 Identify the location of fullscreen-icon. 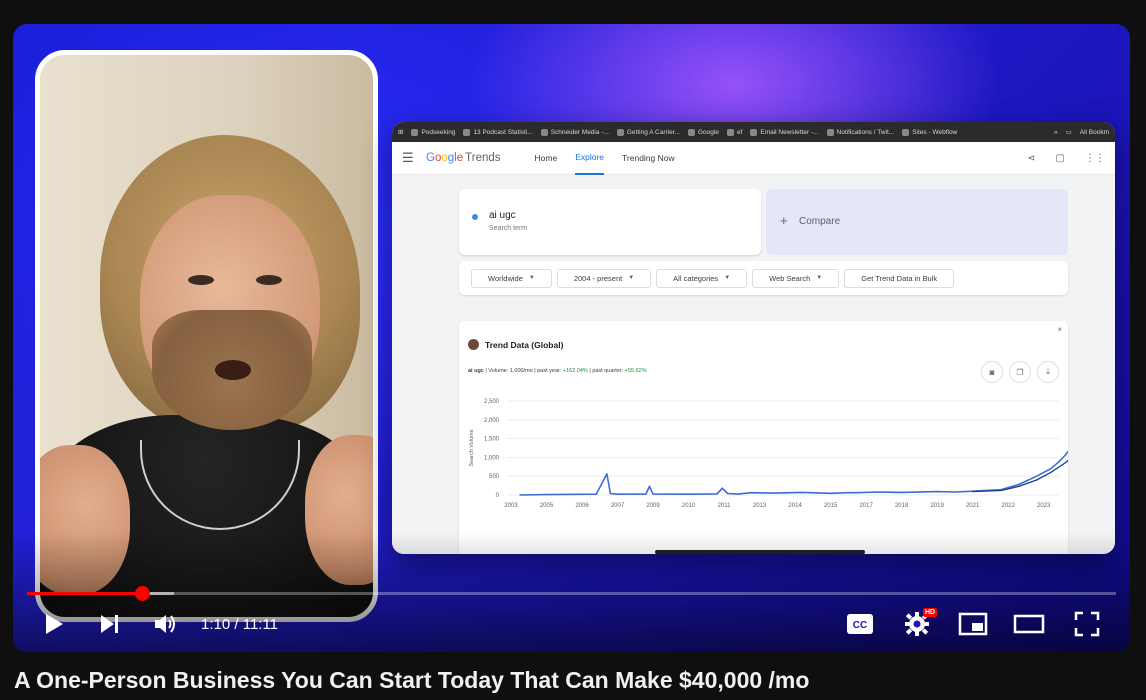
(1087, 624).